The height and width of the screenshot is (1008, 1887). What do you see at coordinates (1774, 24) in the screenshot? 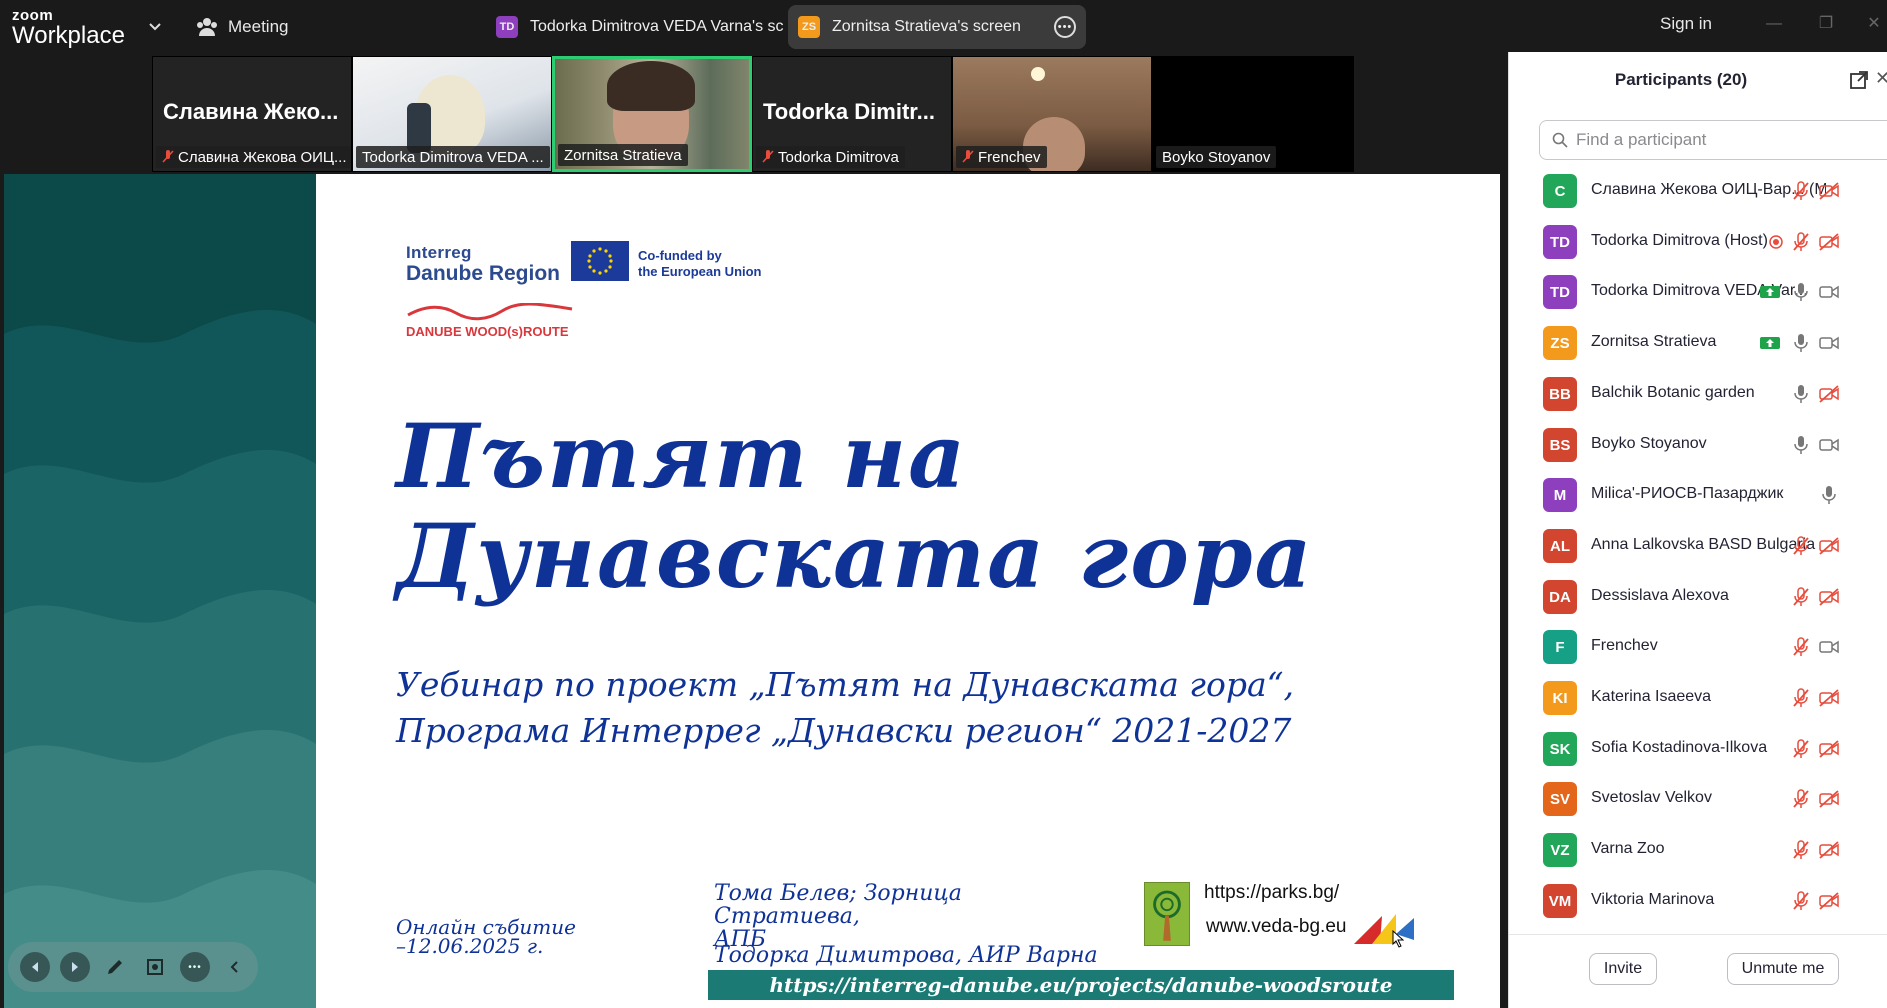
I see `minimize-icon: —` at bounding box center [1774, 24].